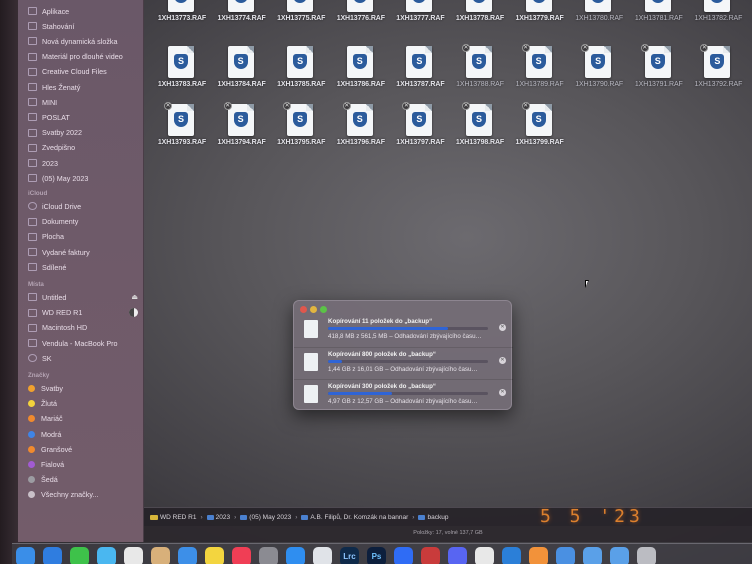 The image size is (752, 564). Describe the element at coordinates (301, 20) in the screenshot. I see `file-item: S1XH13775.RAF` at that location.